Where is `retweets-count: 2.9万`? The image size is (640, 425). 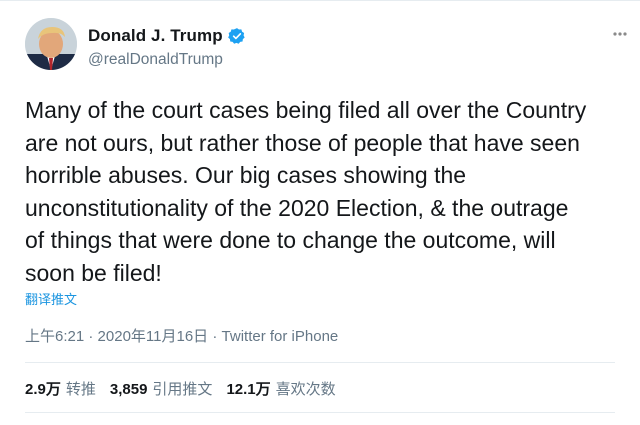
retweets-count: 2.9万 is located at coordinates (43, 389).